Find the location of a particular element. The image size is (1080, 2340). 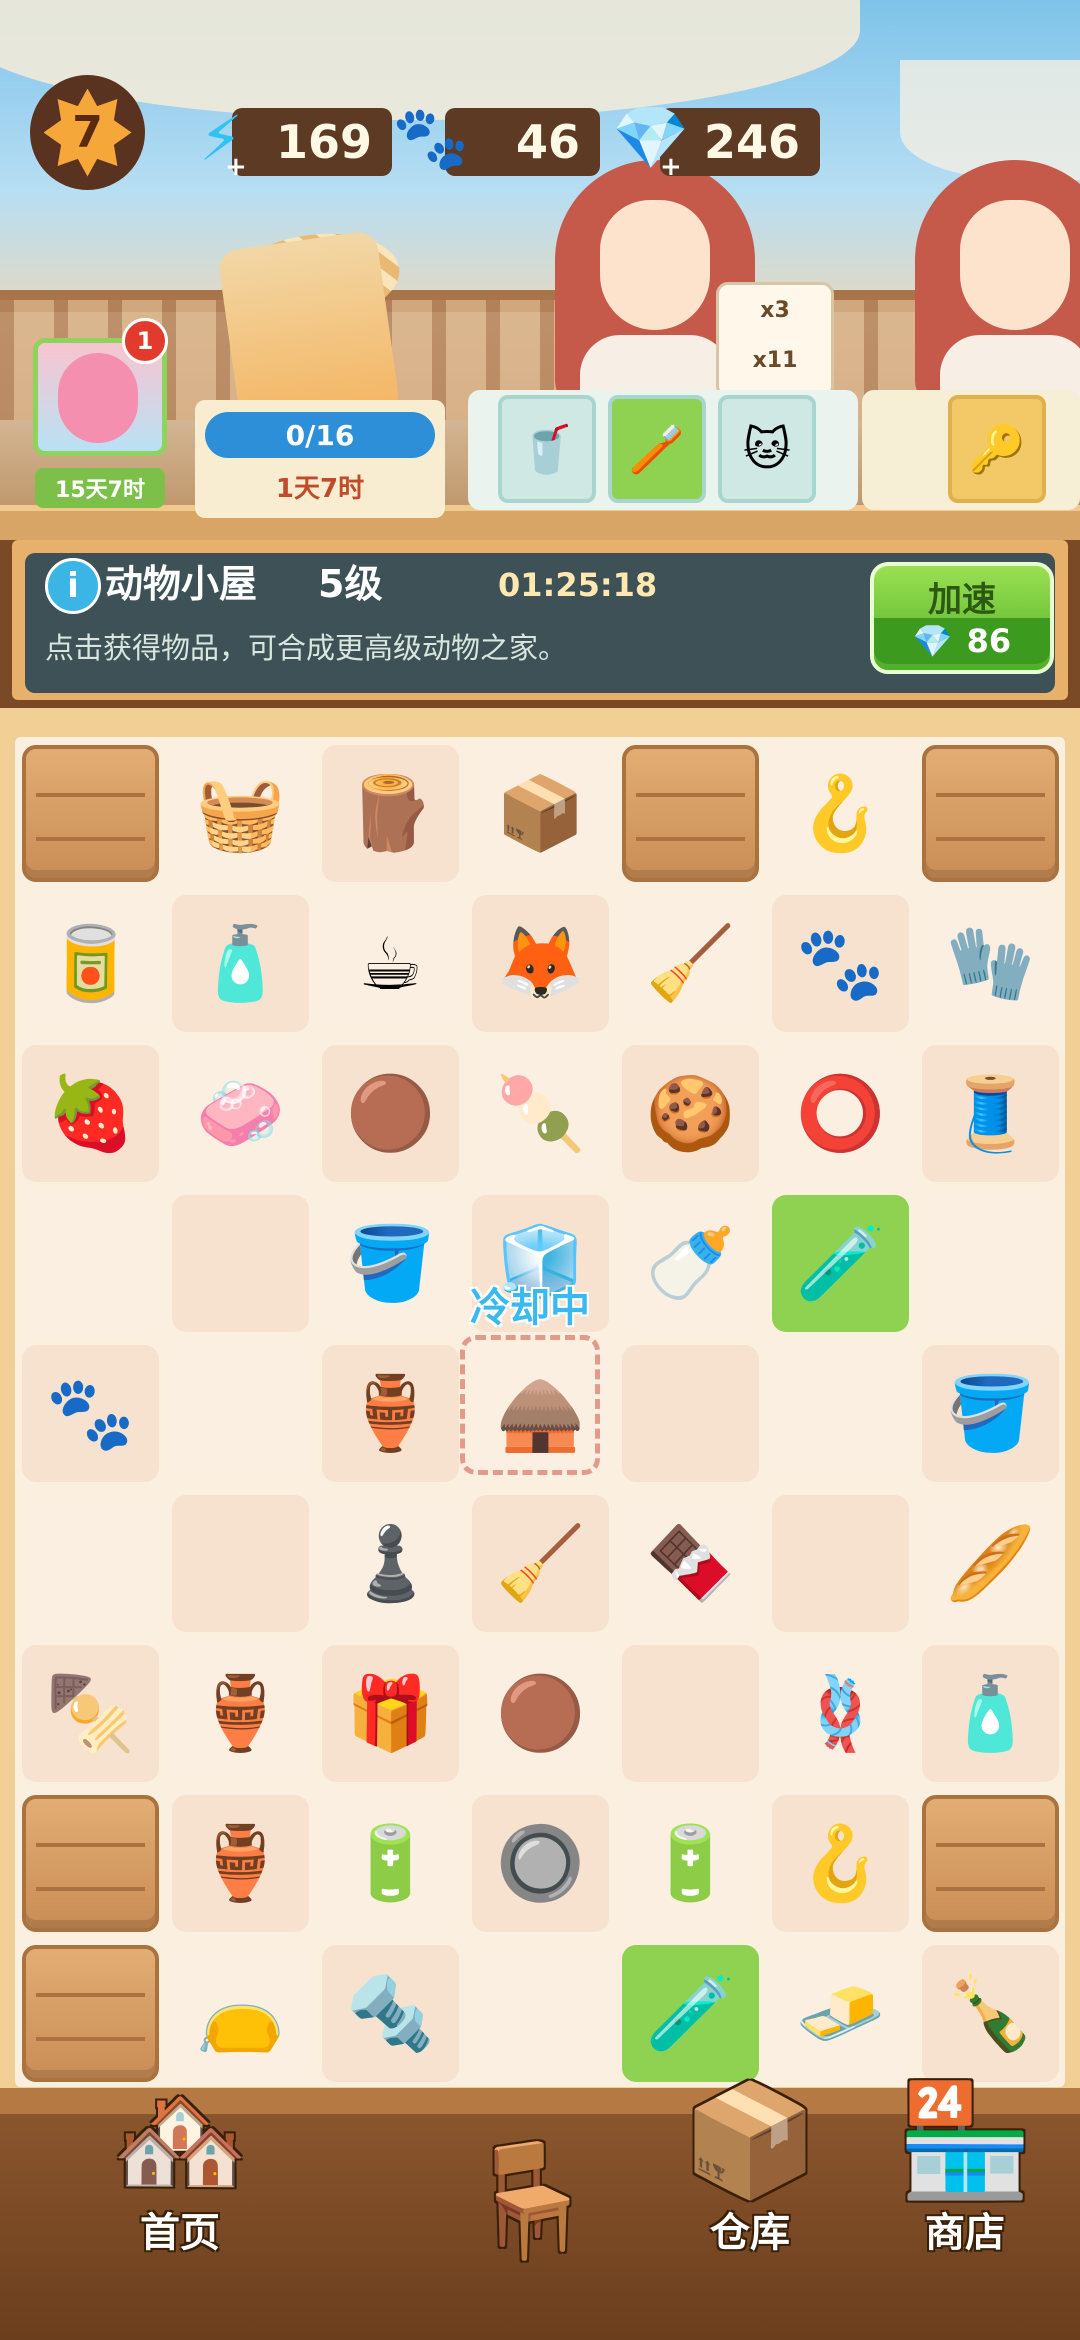

board-item-cell: 🔩 is located at coordinates (390, 2013).